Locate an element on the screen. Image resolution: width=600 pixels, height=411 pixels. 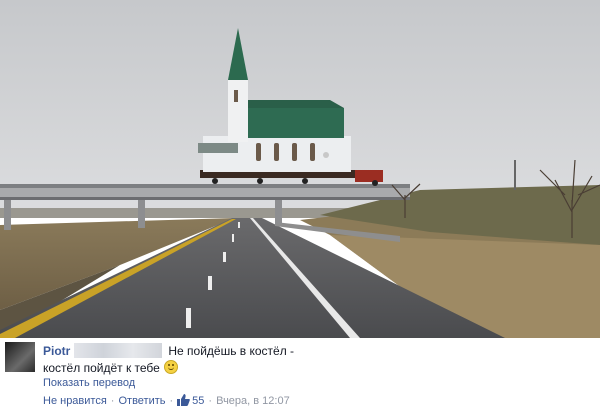
comment-text-line1: Piotr Не пойдёшь в костёл - is located at coordinates (168, 351).